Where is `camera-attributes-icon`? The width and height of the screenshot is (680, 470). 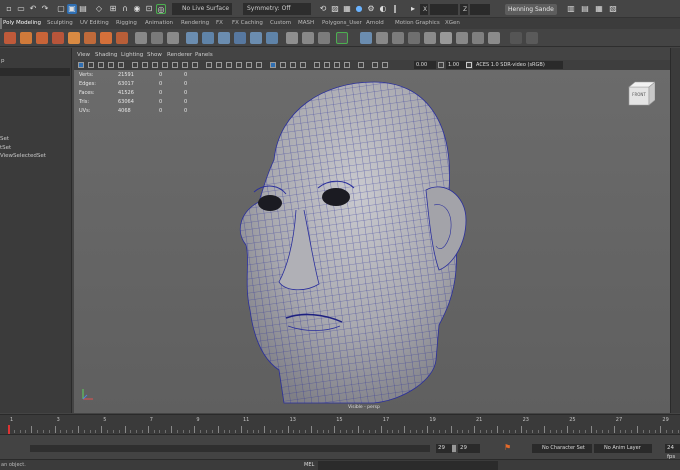 camera-attributes-icon is located at coordinates (101, 65).